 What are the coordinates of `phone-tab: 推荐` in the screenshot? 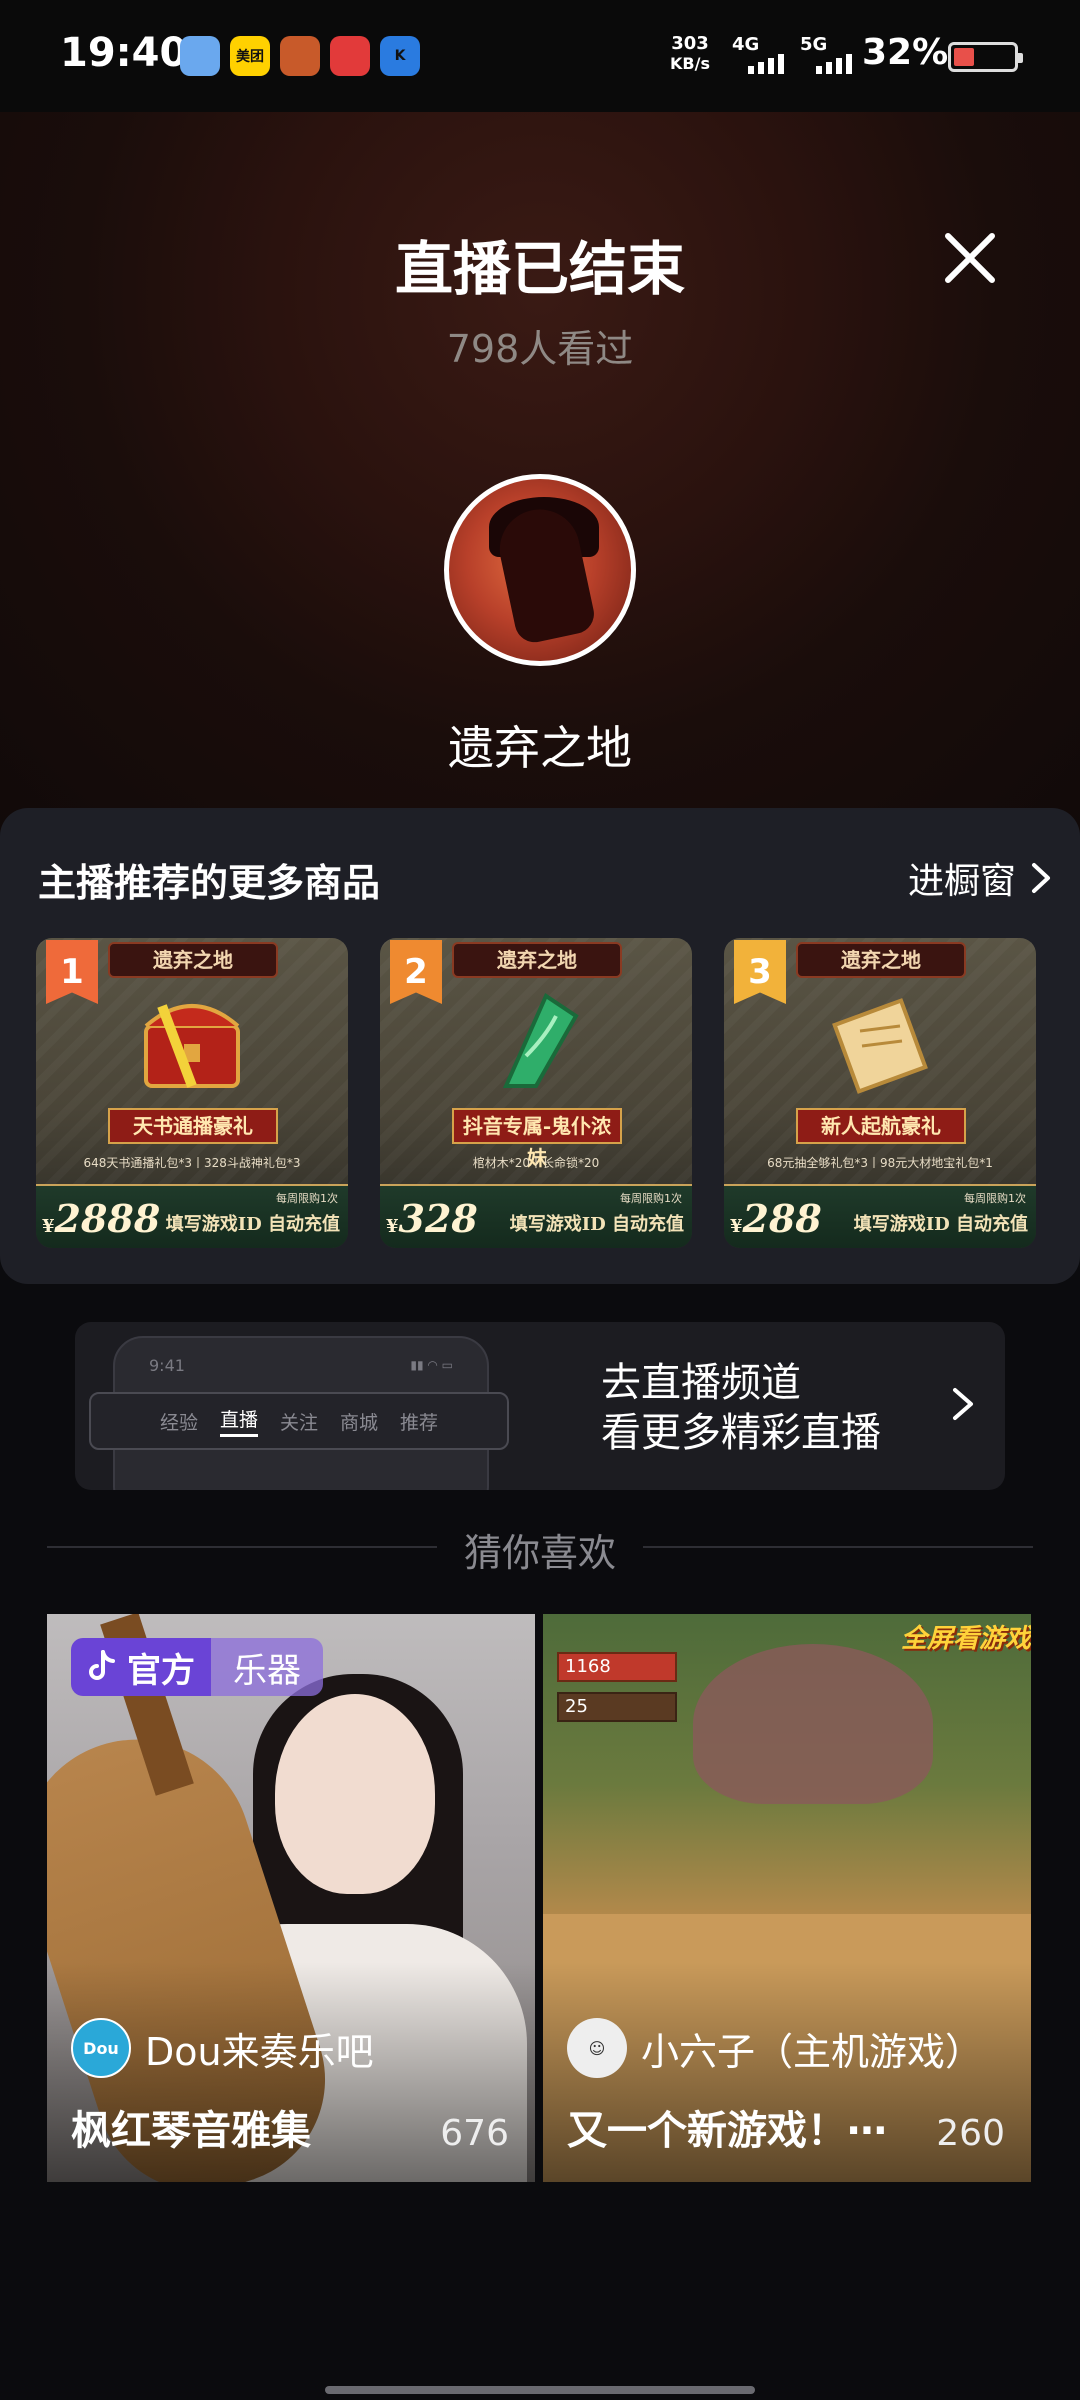 It's located at (419, 1422).